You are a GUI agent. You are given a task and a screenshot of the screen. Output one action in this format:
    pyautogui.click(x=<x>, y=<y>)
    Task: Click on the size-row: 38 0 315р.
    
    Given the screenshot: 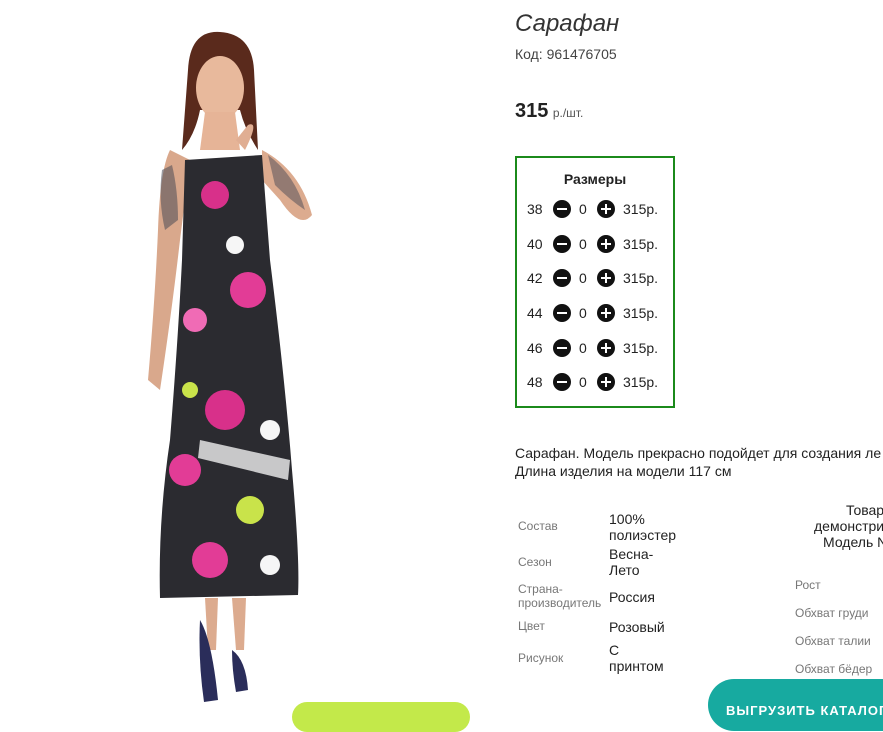 What is the action you would take?
    pyautogui.click(x=595, y=209)
    